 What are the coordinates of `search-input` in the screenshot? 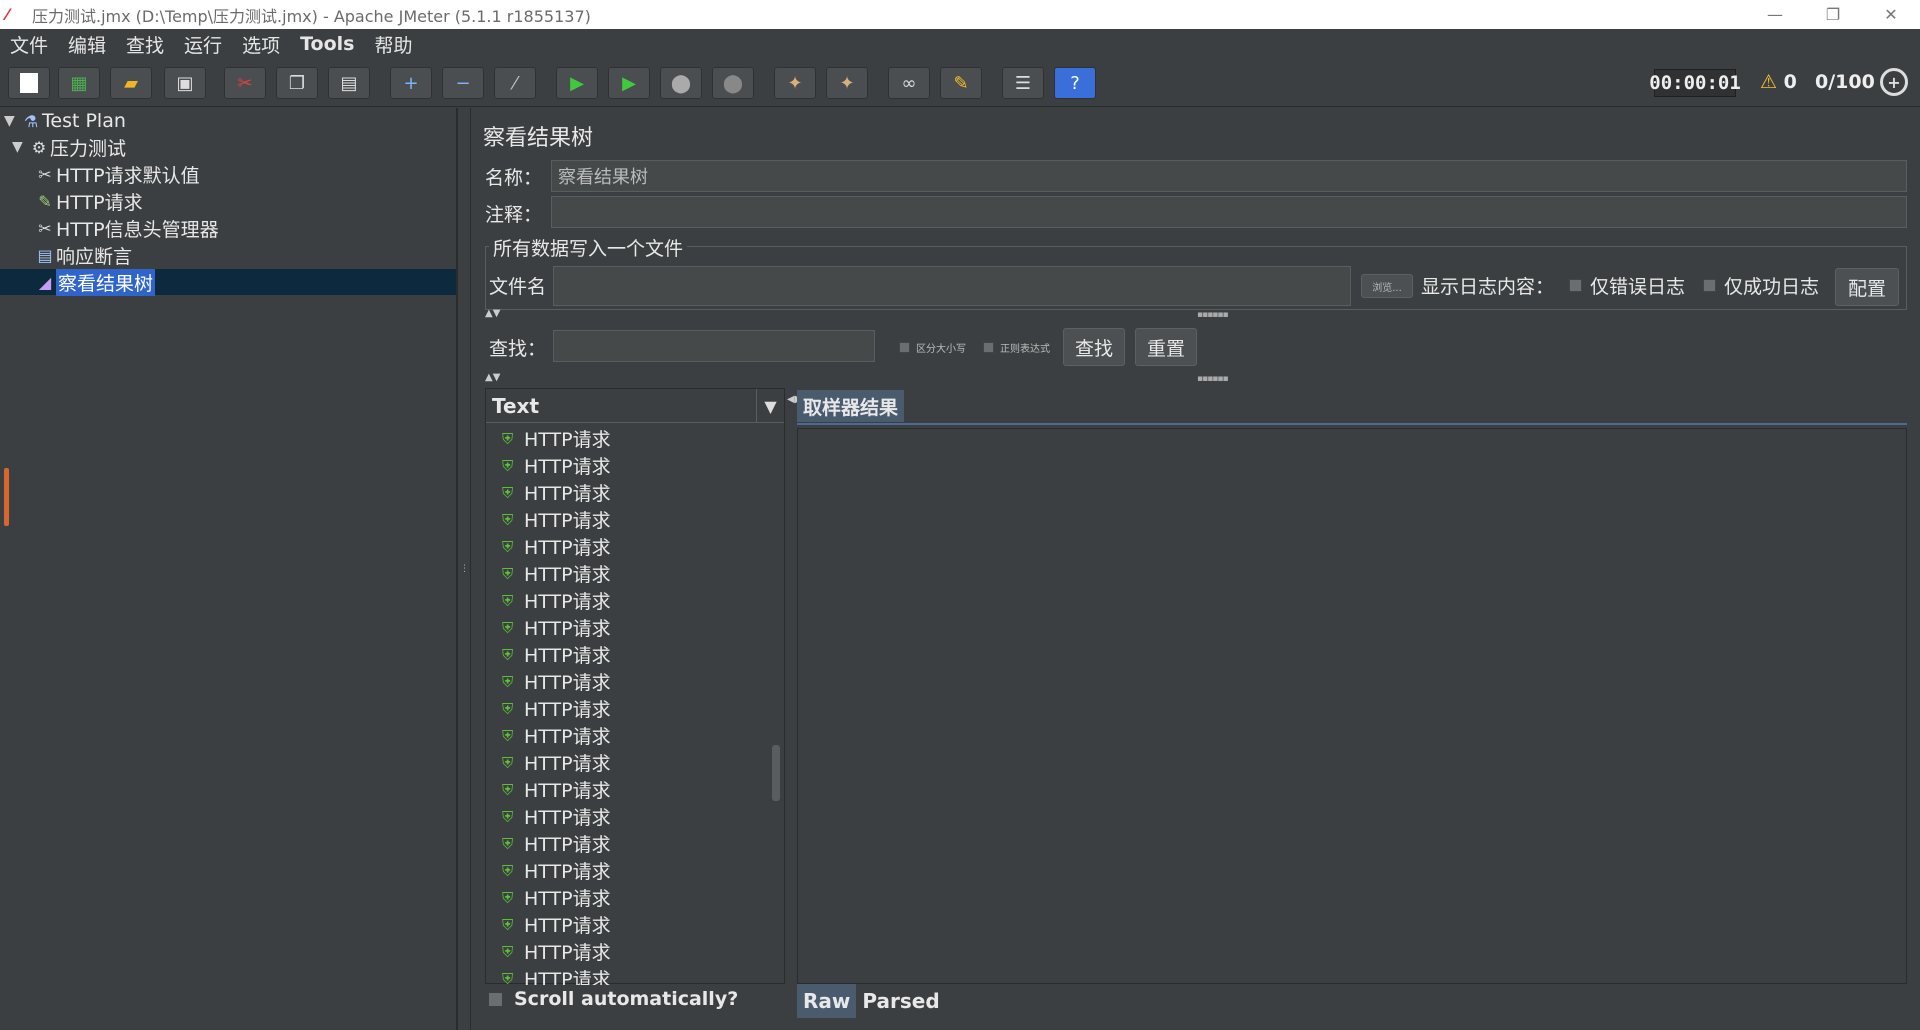 It's located at (714, 346).